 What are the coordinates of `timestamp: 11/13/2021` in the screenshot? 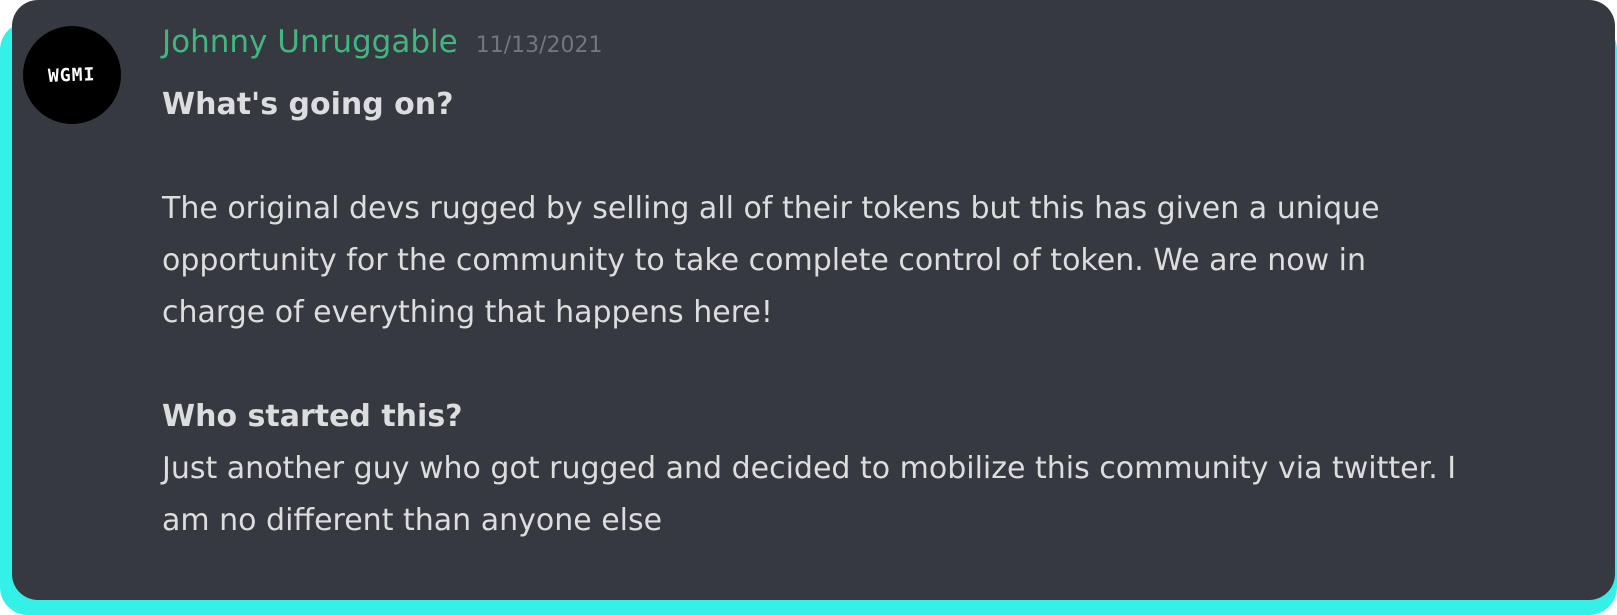 It's located at (539, 45).